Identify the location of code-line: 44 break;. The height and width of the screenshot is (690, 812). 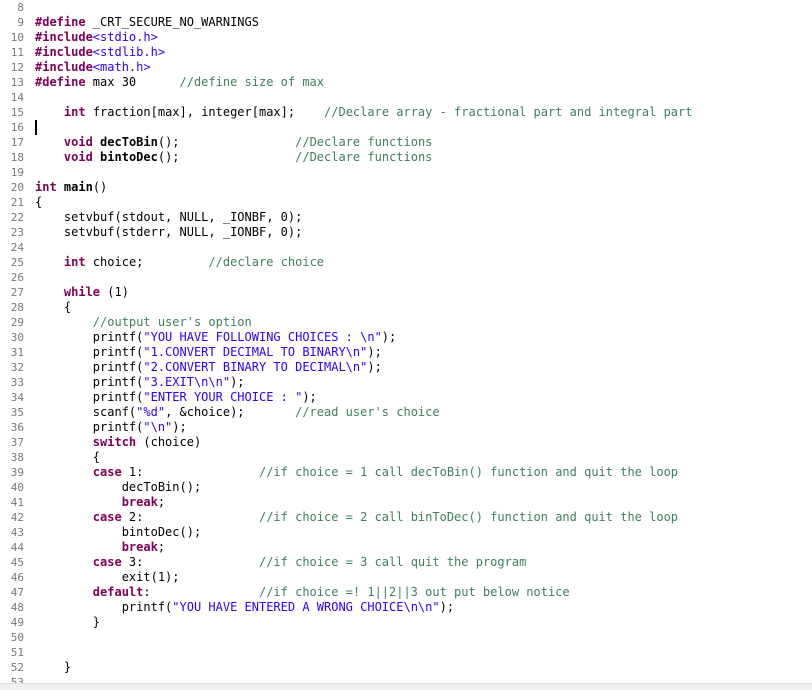
(406, 547).